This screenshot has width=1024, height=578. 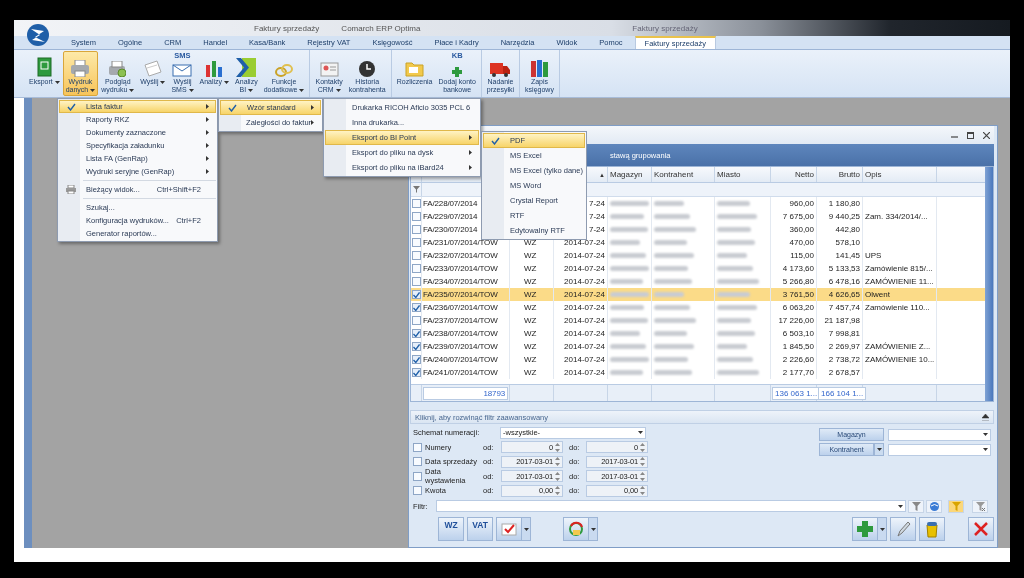 What do you see at coordinates (989, 284) in the screenshot?
I see `scrollbar` at bounding box center [989, 284].